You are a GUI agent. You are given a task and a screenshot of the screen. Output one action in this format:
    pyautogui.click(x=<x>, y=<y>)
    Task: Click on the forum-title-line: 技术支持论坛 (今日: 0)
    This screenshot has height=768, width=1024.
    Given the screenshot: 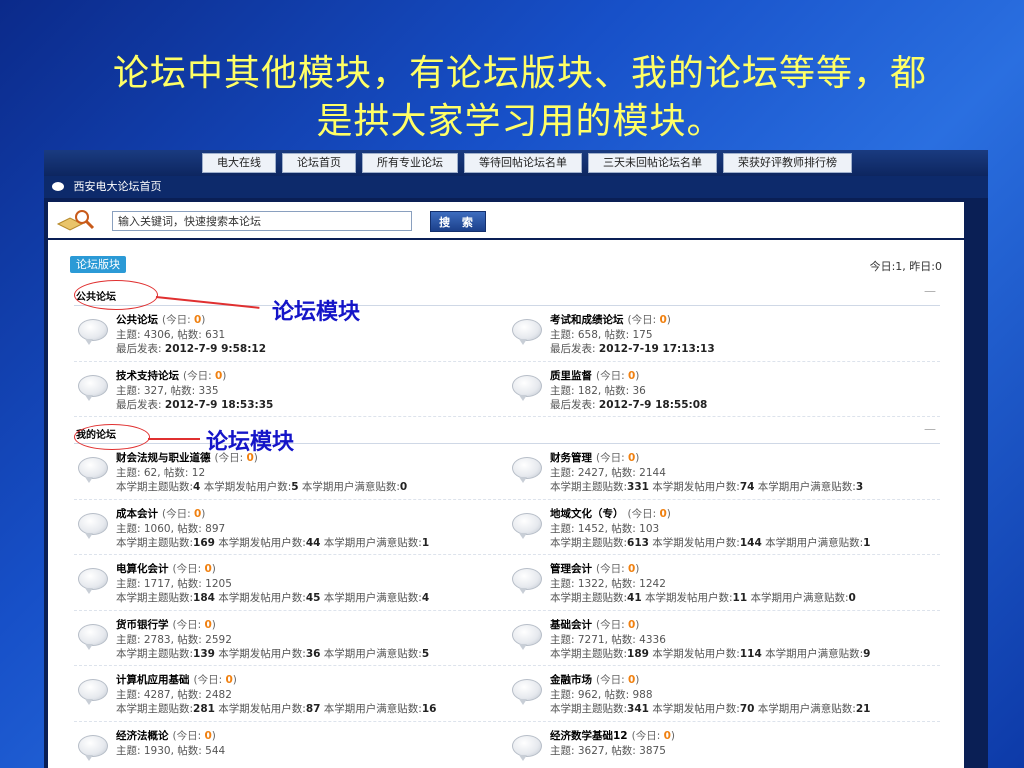 What is the action you would take?
    pyautogui.click(x=171, y=375)
    